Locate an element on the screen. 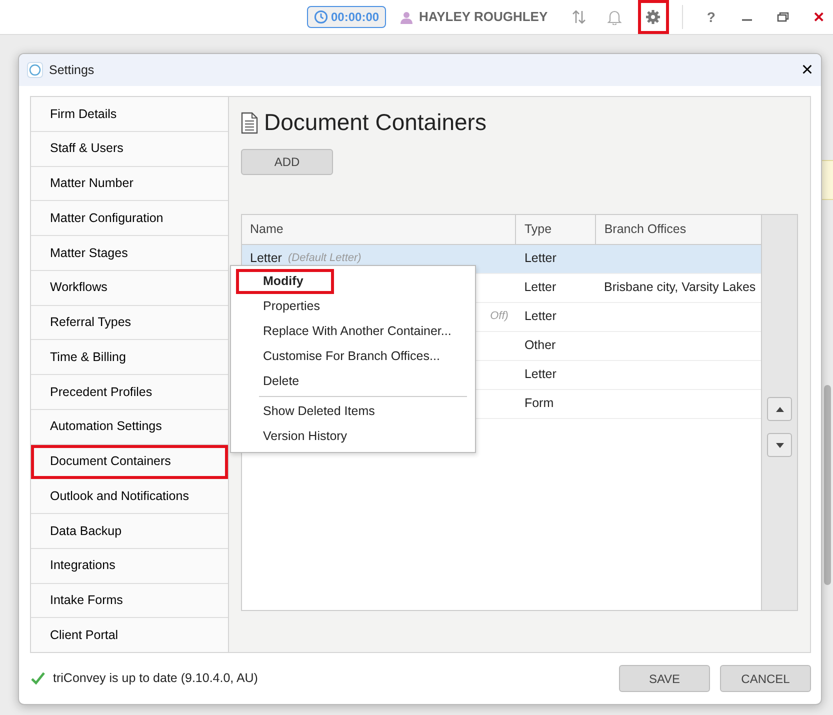  dialog-title: Settings is located at coordinates (71, 70).